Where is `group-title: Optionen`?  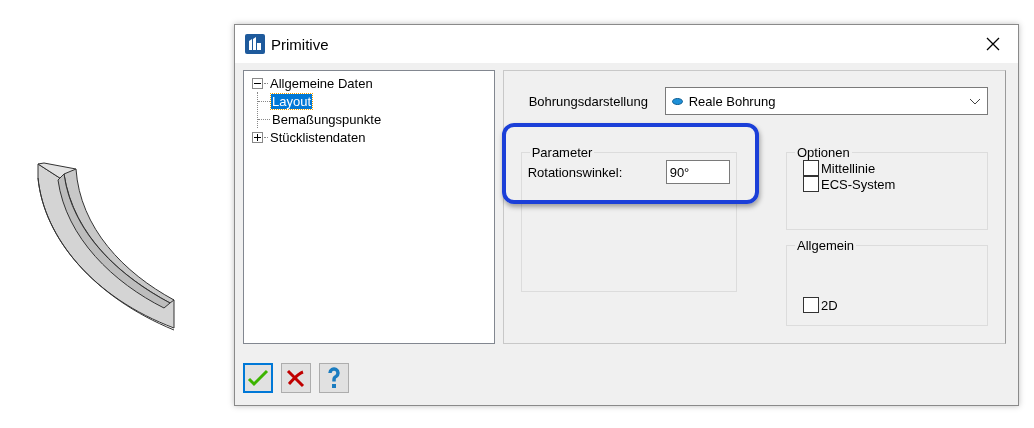 group-title: Optionen is located at coordinates (823, 152).